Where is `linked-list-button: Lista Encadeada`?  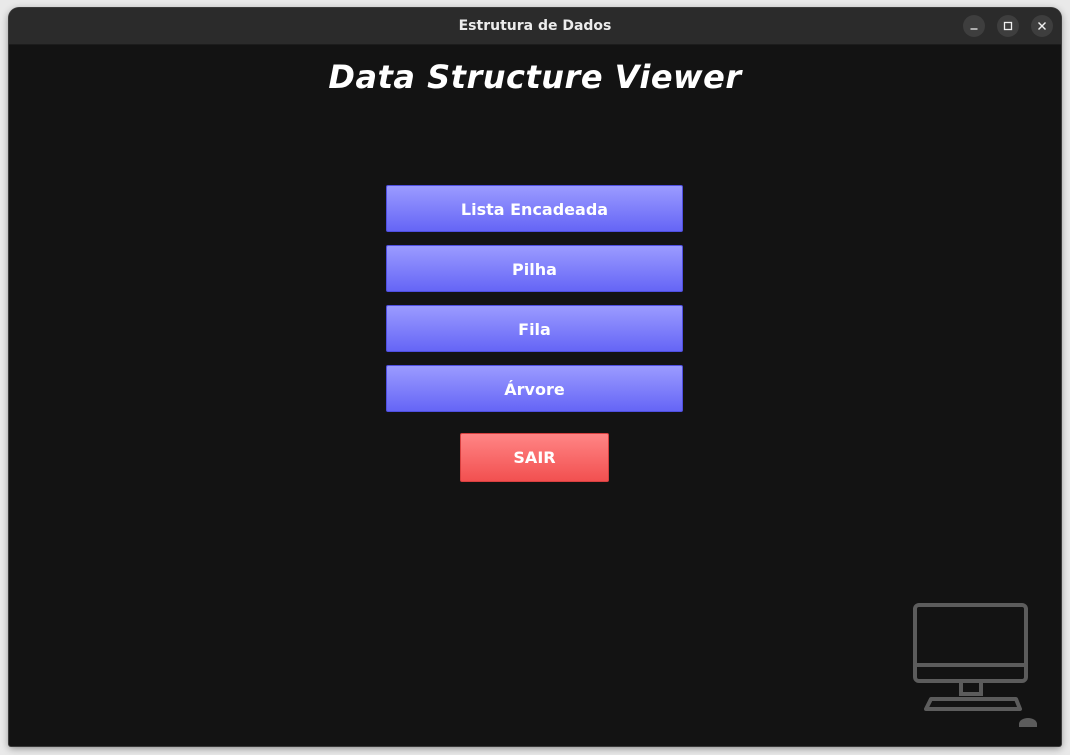
linked-list-button: Lista Encadeada is located at coordinates (534, 208).